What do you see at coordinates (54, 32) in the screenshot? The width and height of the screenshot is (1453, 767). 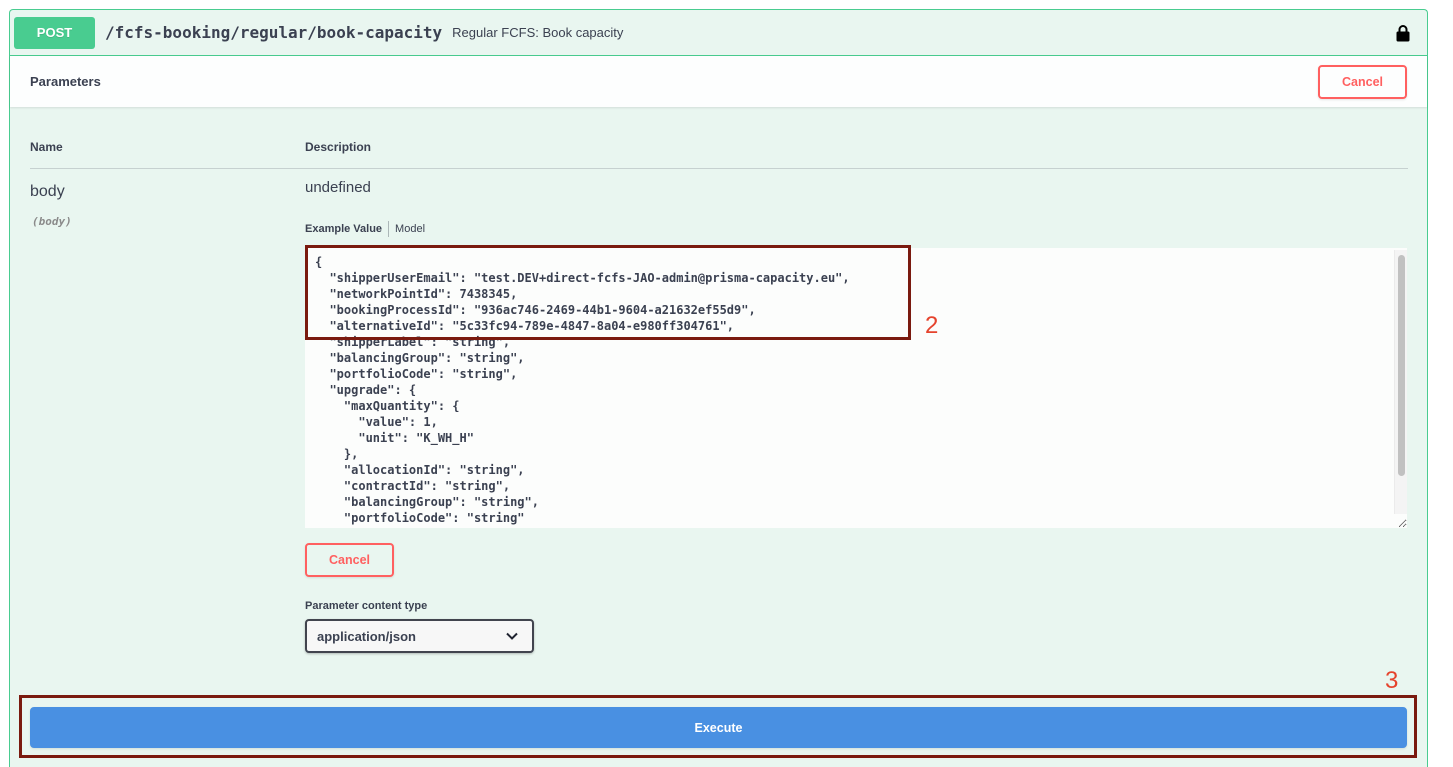 I see `http-method-badge: POST` at bounding box center [54, 32].